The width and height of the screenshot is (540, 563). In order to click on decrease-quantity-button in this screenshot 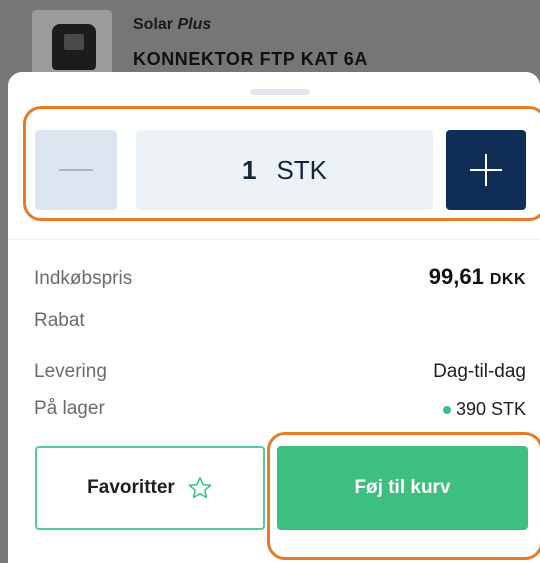, I will do `click(76, 170)`.